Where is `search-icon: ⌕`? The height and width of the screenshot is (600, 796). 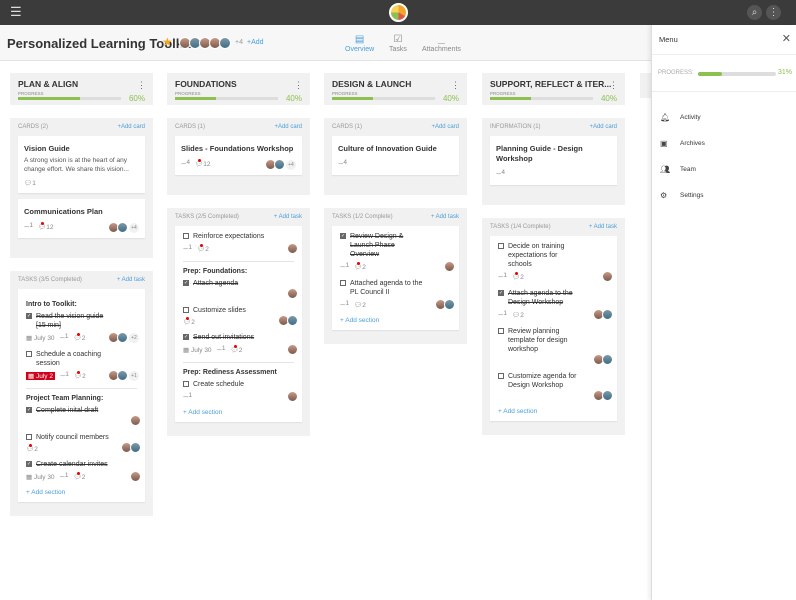
search-icon: ⌕ is located at coordinates (754, 12).